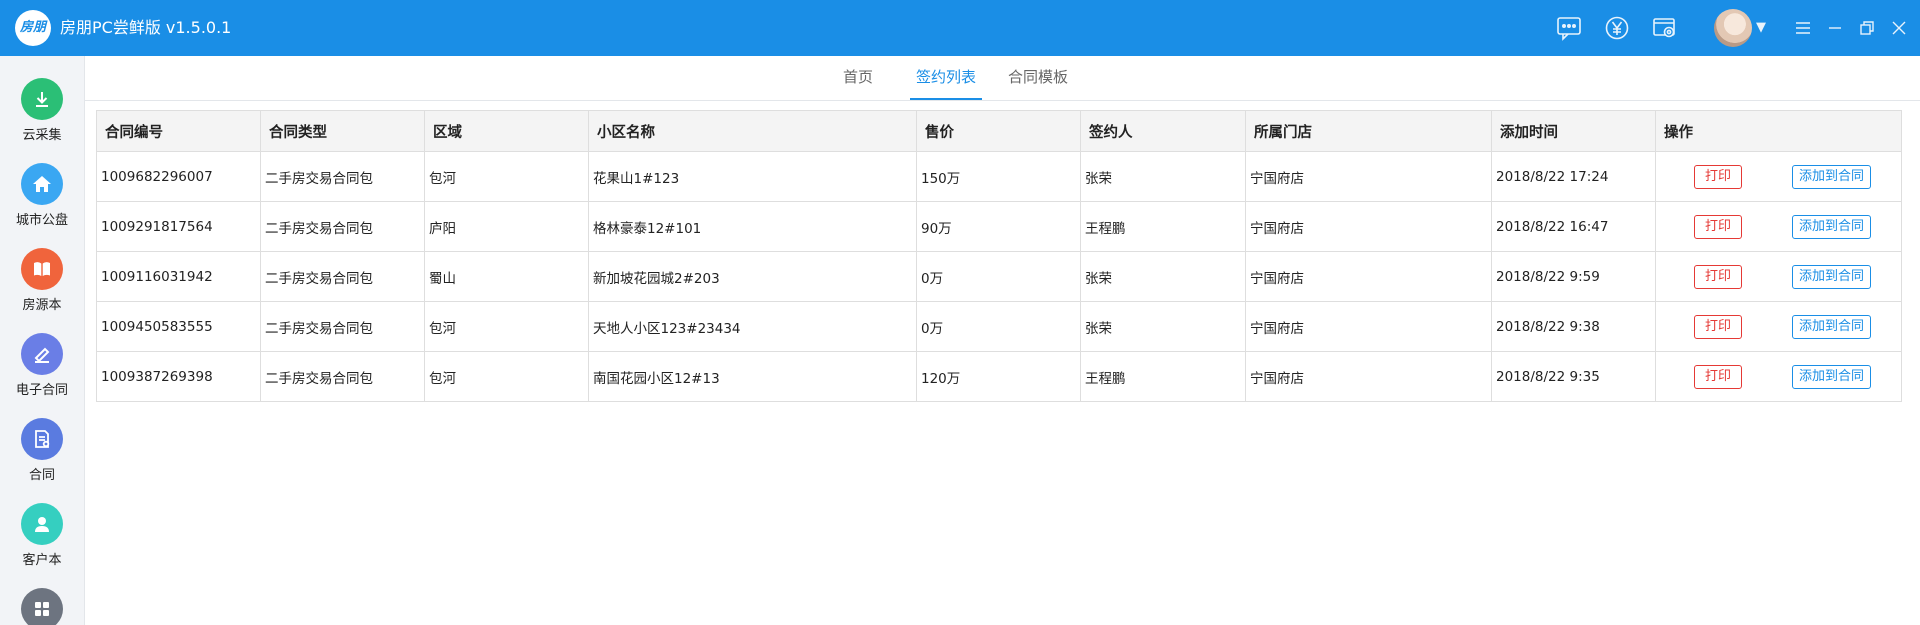 This screenshot has width=1920, height=625. Describe the element at coordinates (42, 110) in the screenshot. I see `sidebar-item-cloud-collect: 云采集` at that location.